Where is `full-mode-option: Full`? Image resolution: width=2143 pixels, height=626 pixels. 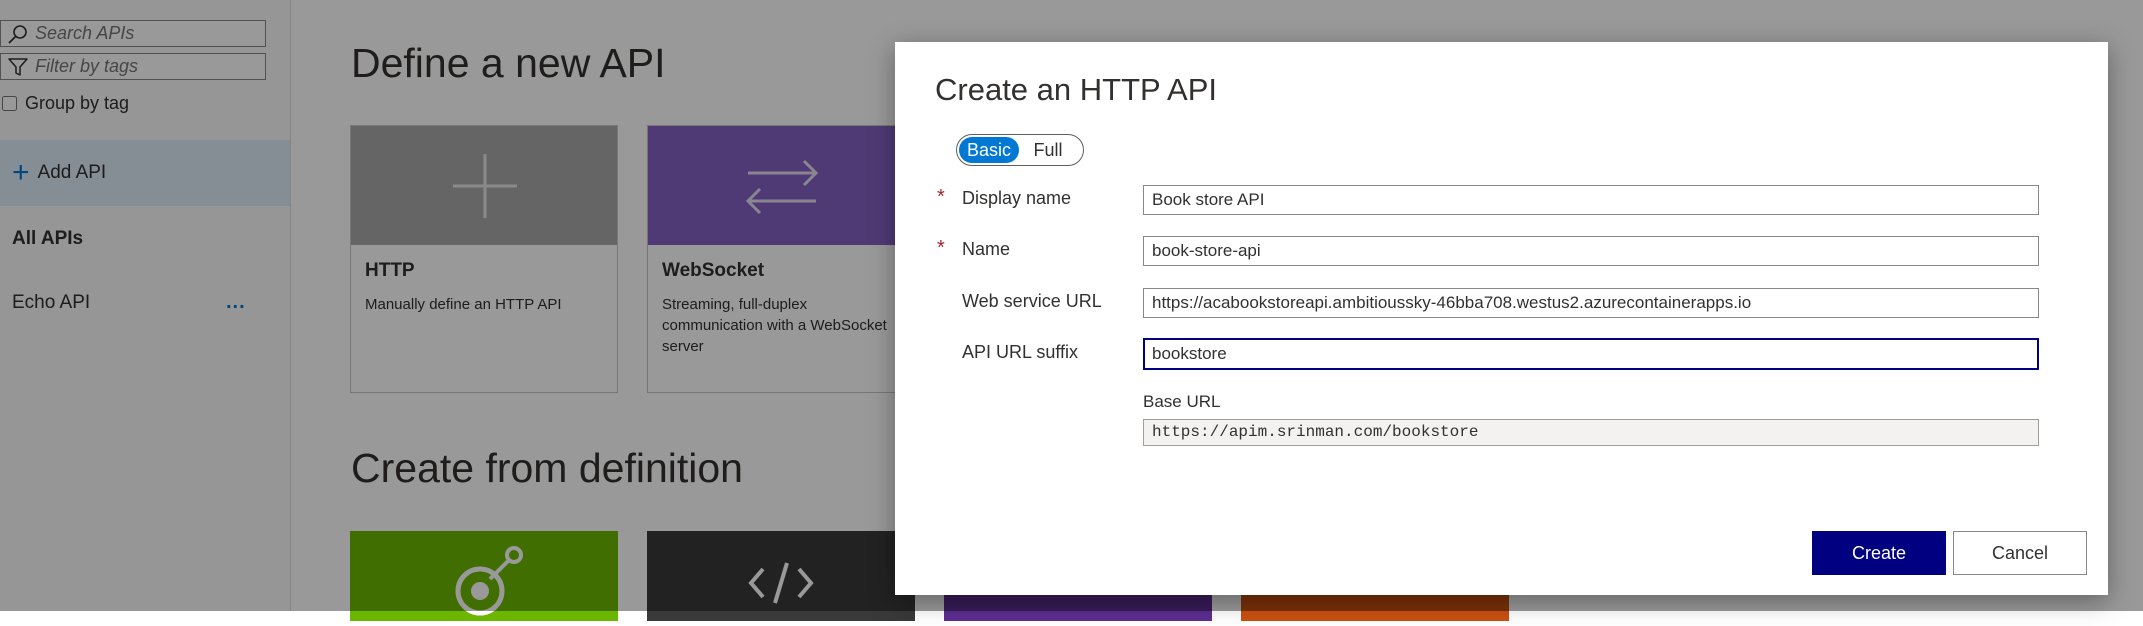
full-mode-option: Full is located at coordinates (1048, 150).